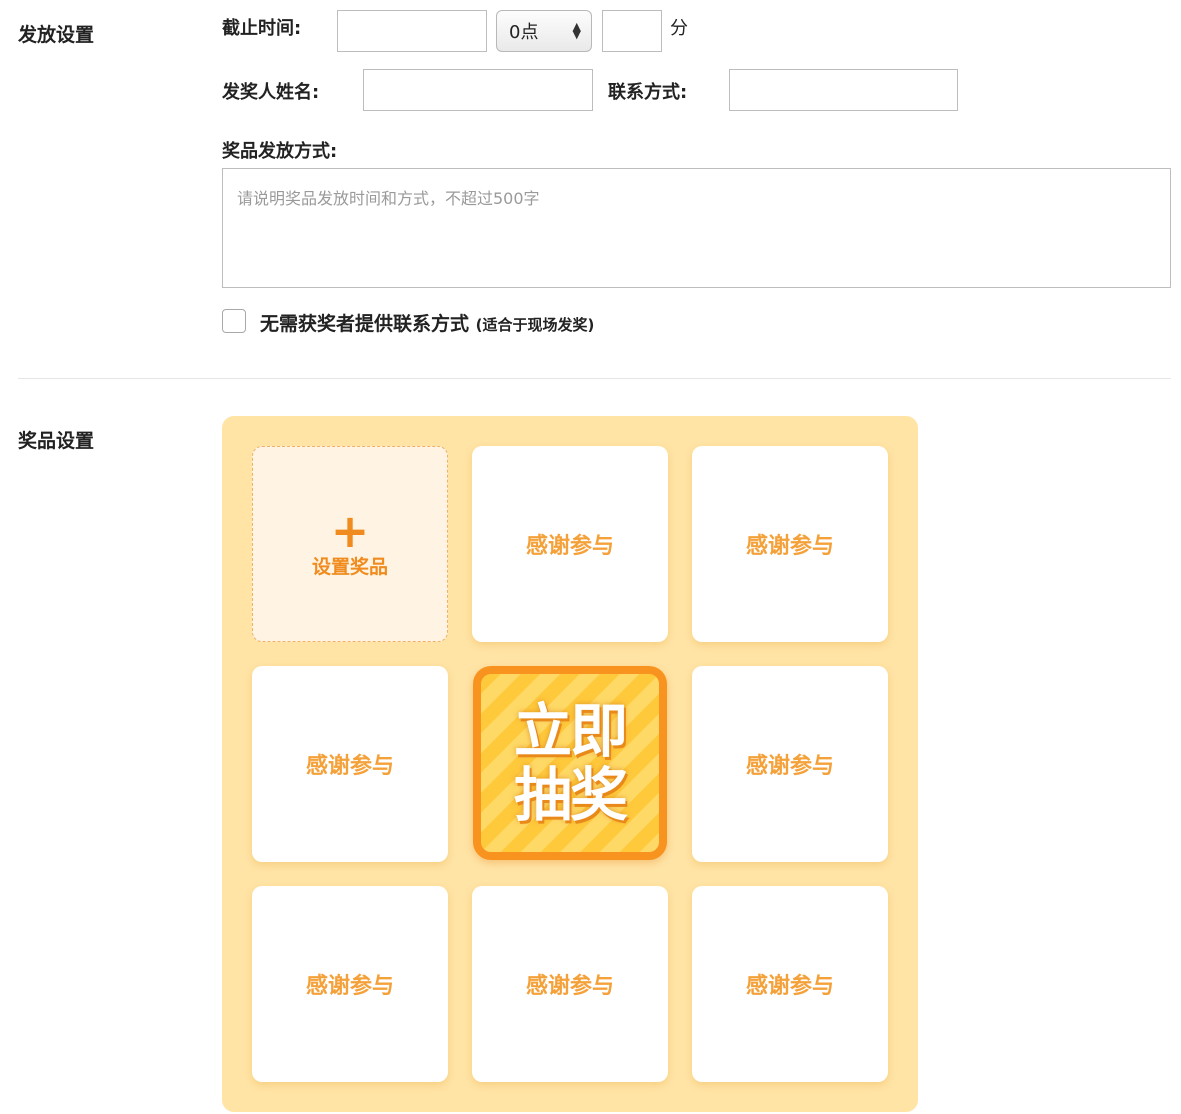  Describe the element at coordinates (576, 30) in the screenshot. I see `select-arrows-icon: ▲ ▼` at that location.